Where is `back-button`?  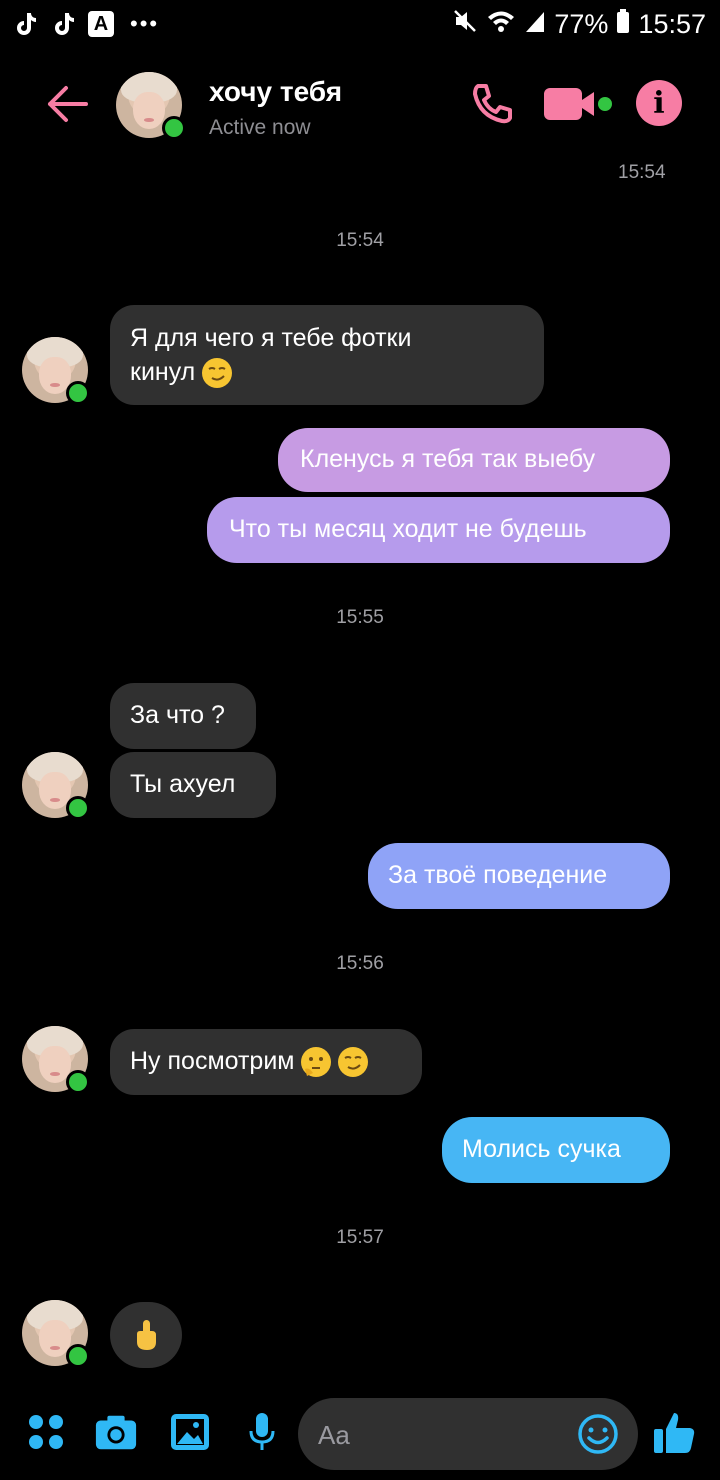 back-button is located at coordinates (67, 104).